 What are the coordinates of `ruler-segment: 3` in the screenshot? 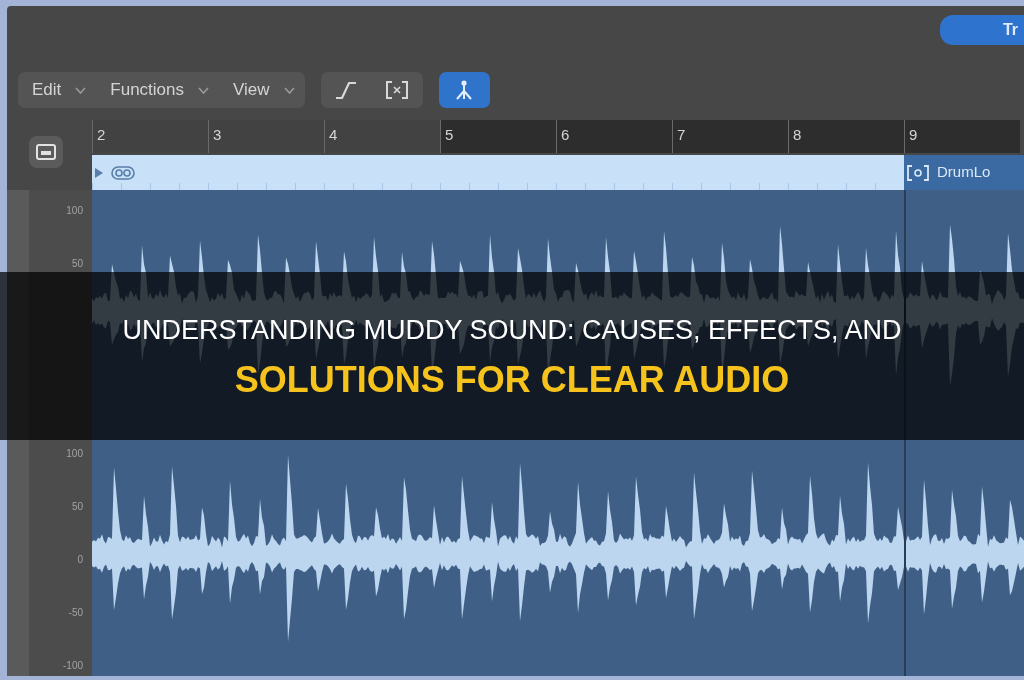 It's located at (266, 136).